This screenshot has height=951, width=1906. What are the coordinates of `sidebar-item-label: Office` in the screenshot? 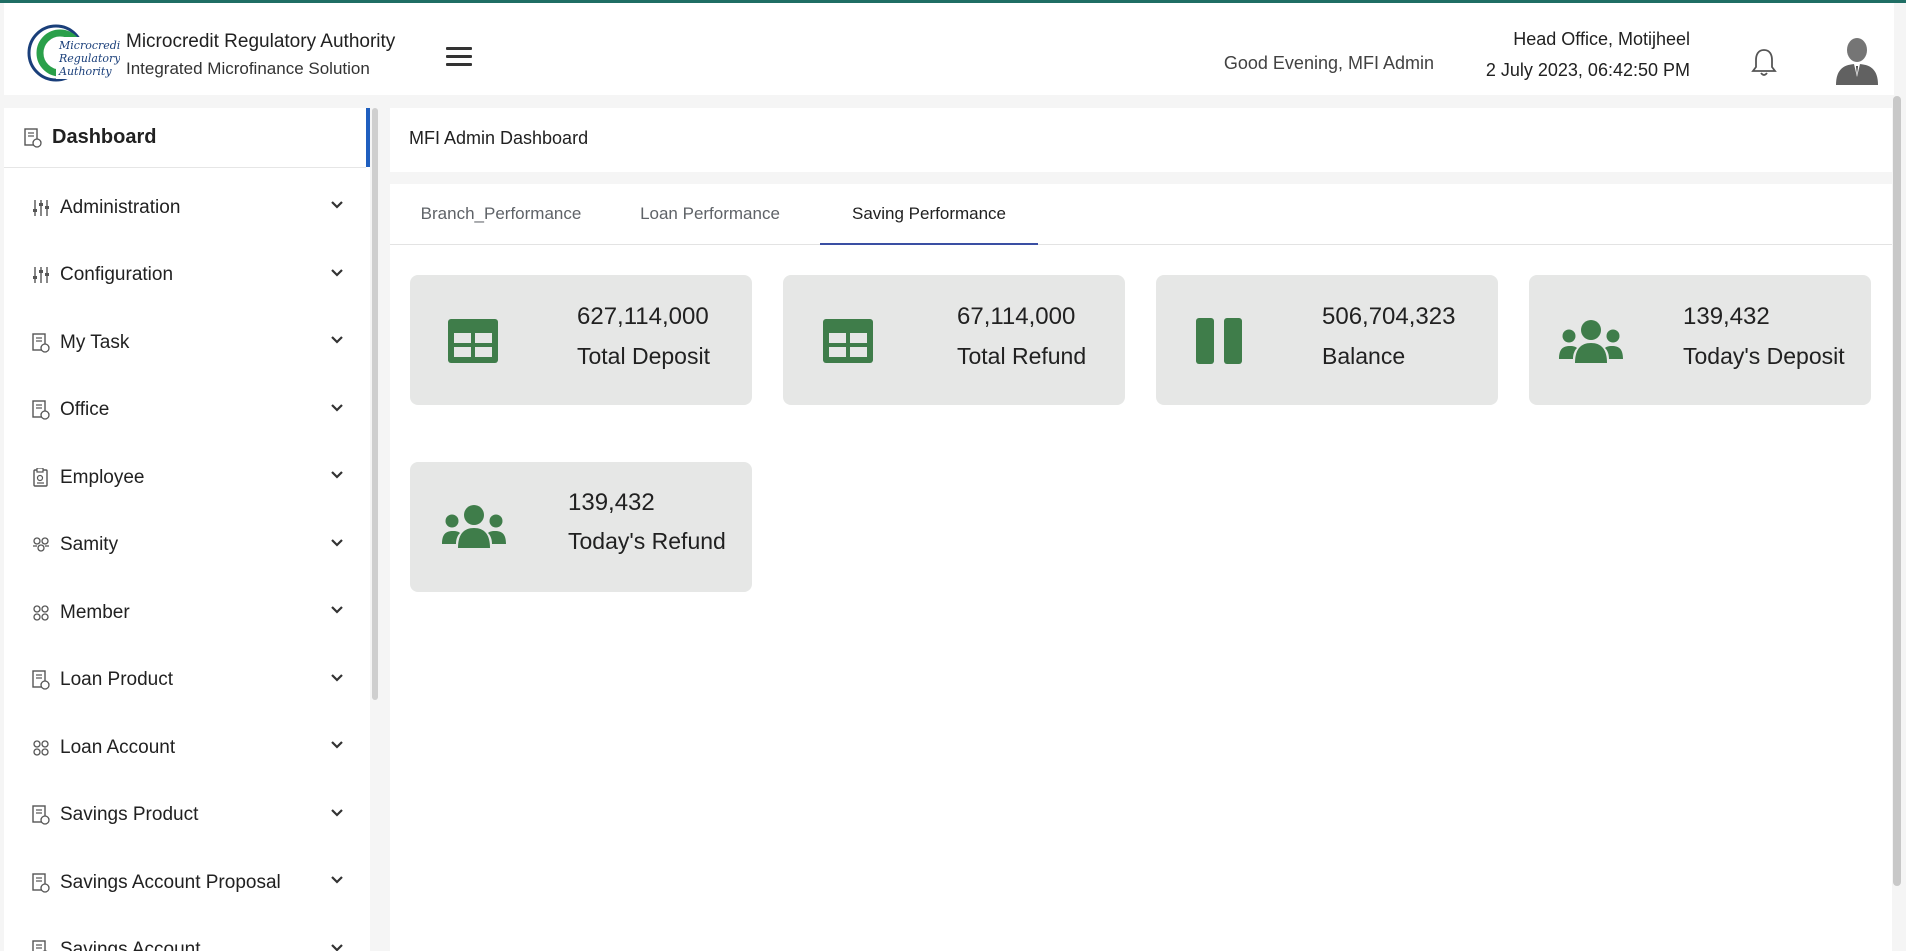 It's located at (85, 410).